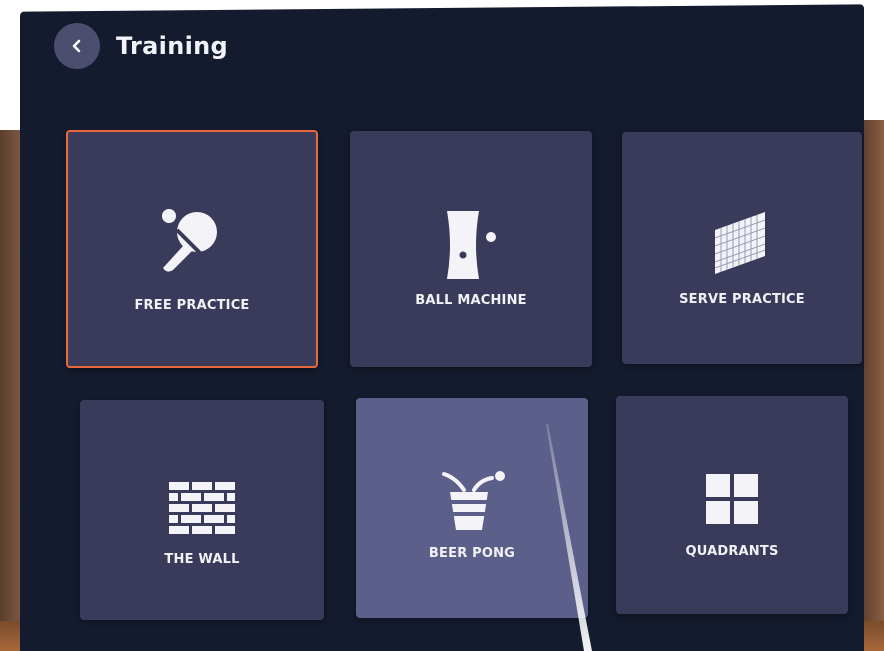 The height and width of the screenshot is (651, 884). Describe the element at coordinates (732, 551) in the screenshot. I see `tile-label: QUADRANTS` at that location.